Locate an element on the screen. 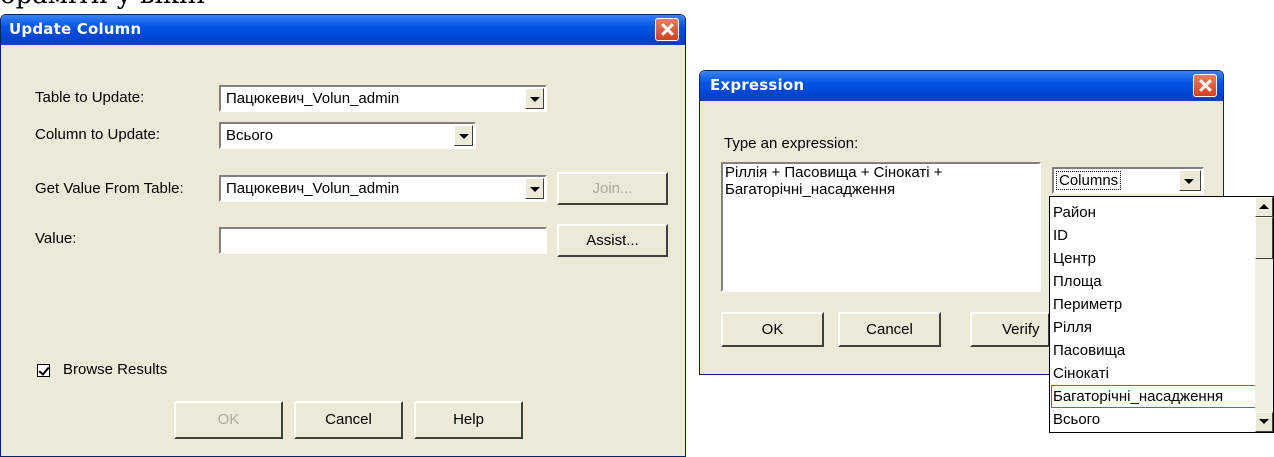  get-value-from-table-label: Get Value From Table: is located at coordinates (109, 188).